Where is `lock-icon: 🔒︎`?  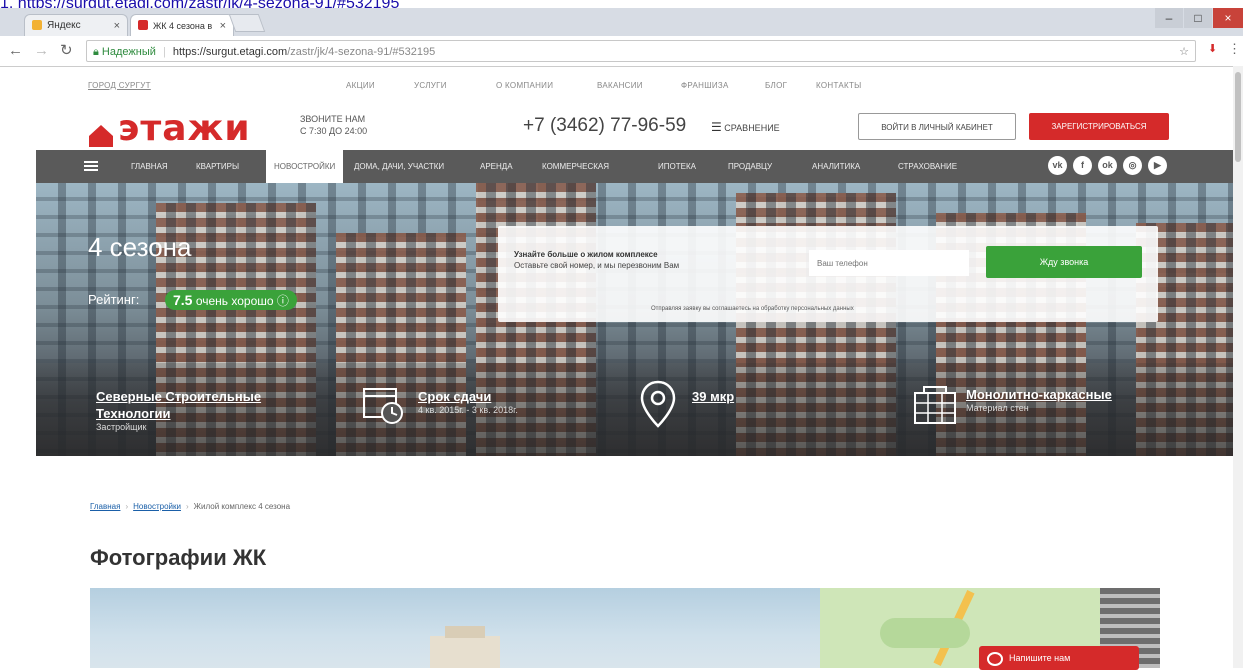
lock-icon: 🔒︎ is located at coordinates (96, 52).